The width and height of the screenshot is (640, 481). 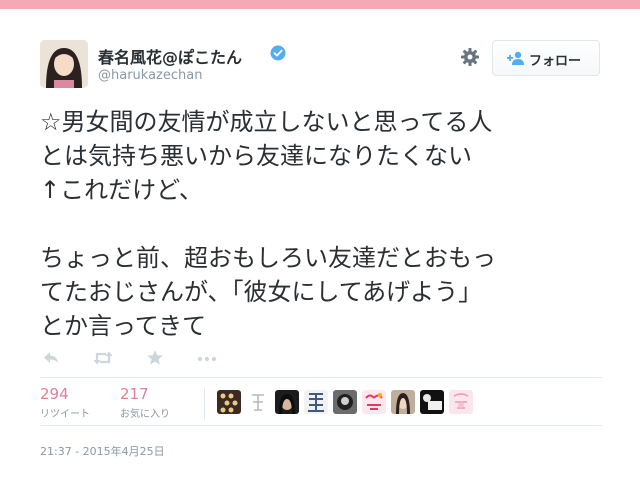 What do you see at coordinates (266, 122) in the screenshot?
I see `tweet-line: ☆男女間の友情が成立しないと思ってる人` at bounding box center [266, 122].